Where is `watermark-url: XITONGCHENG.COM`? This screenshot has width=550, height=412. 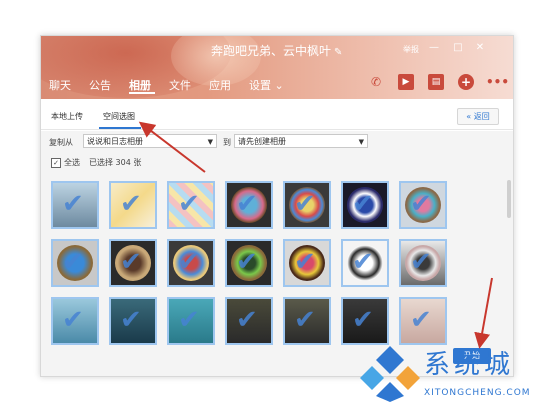
watermark-url: XITONGCHENG.COM is located at coordinates (477, 393).